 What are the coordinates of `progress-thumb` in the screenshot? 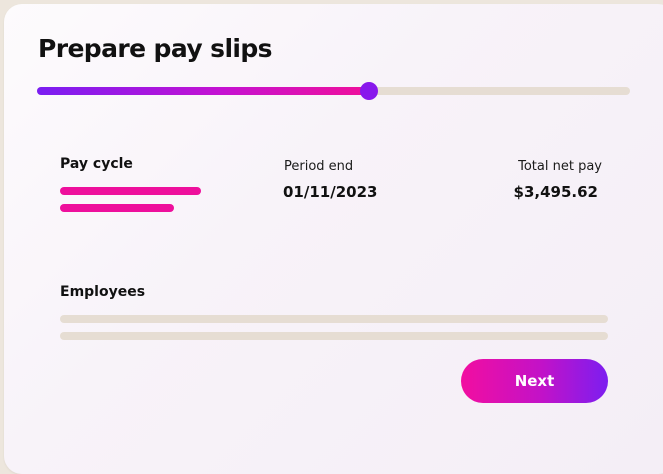 It's located at (369, 91).